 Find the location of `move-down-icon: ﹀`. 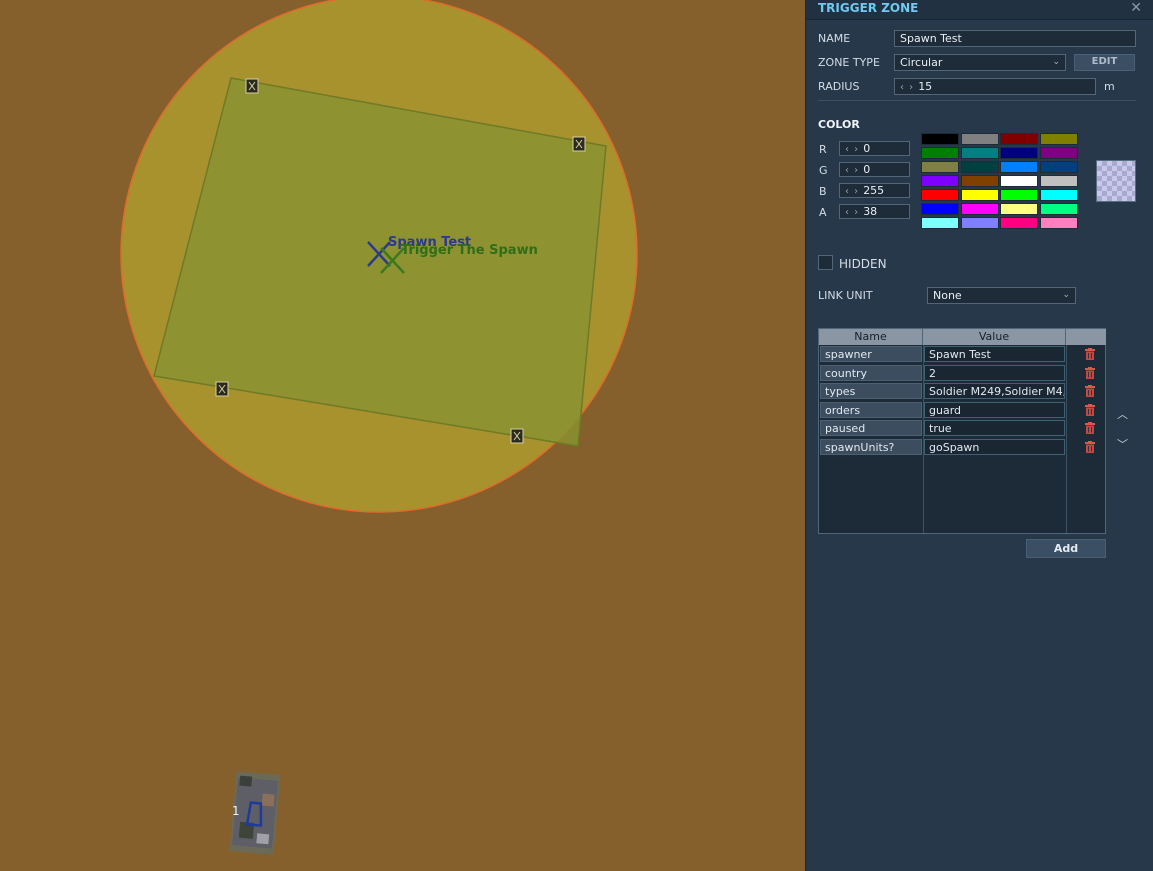

move-down-icon: ﹀ is located at coordinates (1122, 444).